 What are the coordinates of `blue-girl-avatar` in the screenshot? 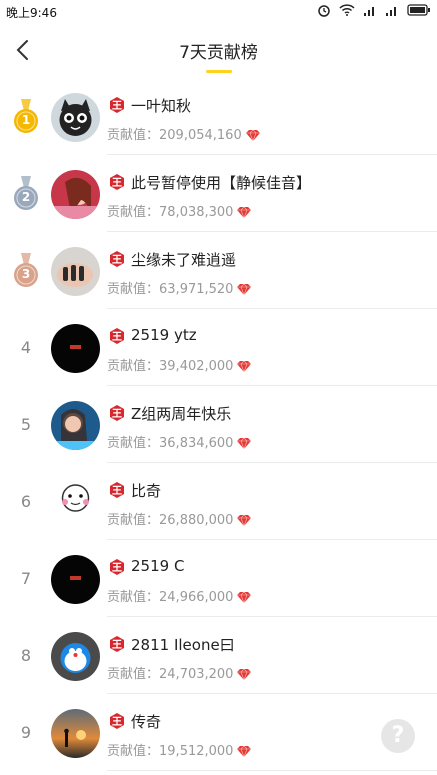 It's located at (75, 425).